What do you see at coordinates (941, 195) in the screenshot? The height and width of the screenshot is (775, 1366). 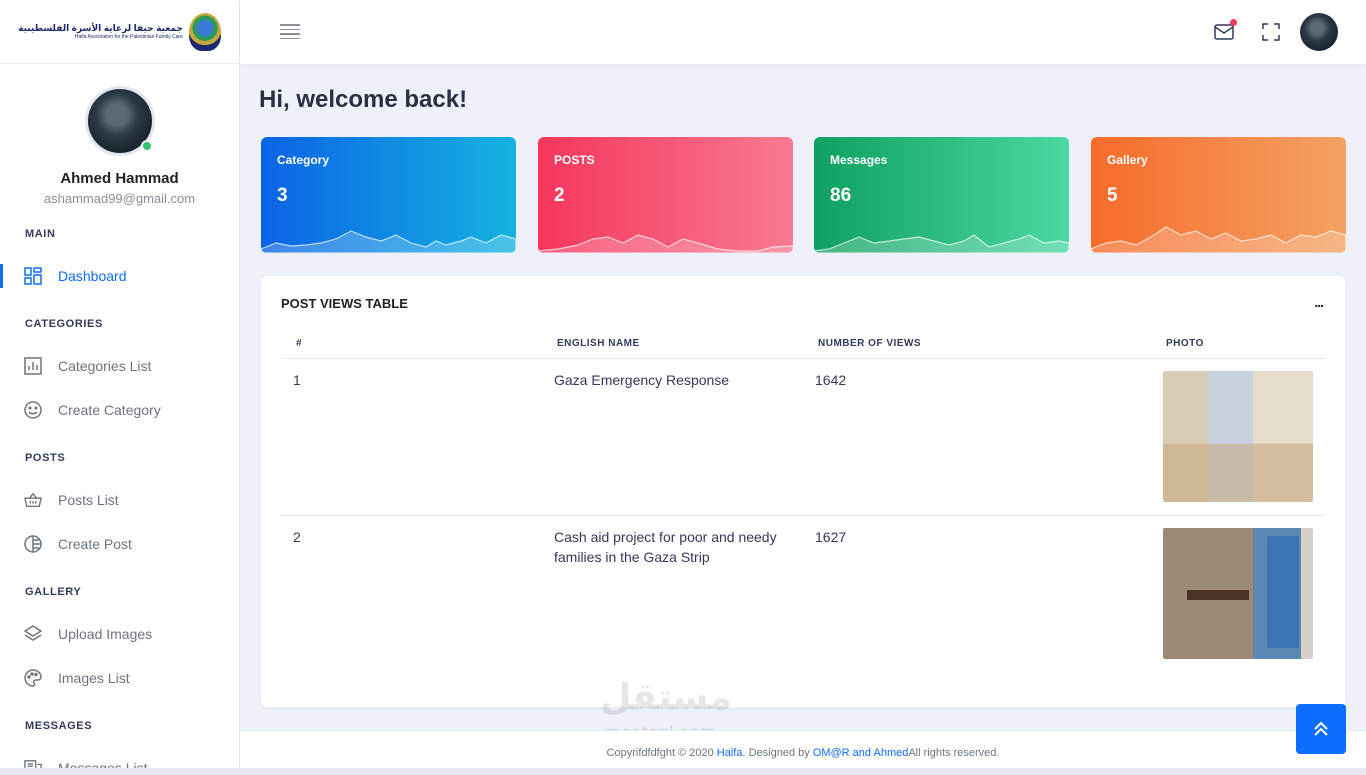 I see `stat-card-messages: Messages 86` at bounding box center [941, 195].